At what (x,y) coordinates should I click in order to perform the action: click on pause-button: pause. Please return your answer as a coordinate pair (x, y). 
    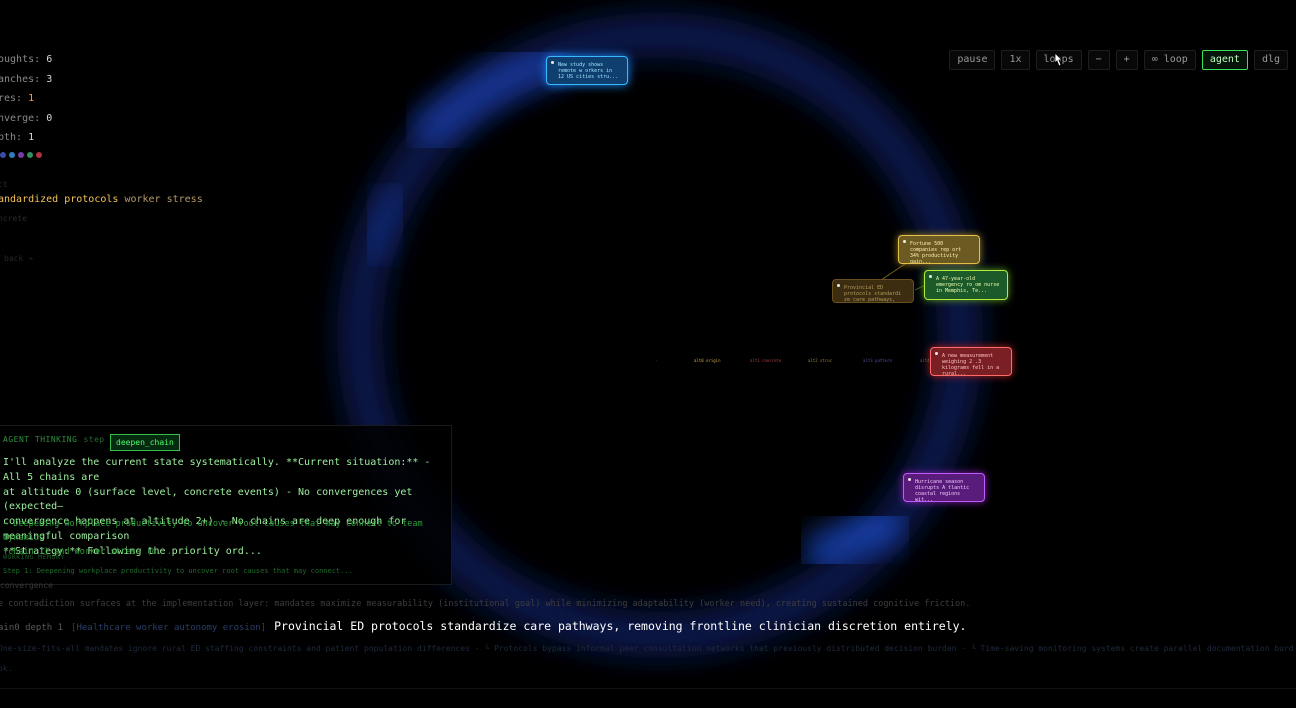
    Looking at the image, I should click on (972, 60).